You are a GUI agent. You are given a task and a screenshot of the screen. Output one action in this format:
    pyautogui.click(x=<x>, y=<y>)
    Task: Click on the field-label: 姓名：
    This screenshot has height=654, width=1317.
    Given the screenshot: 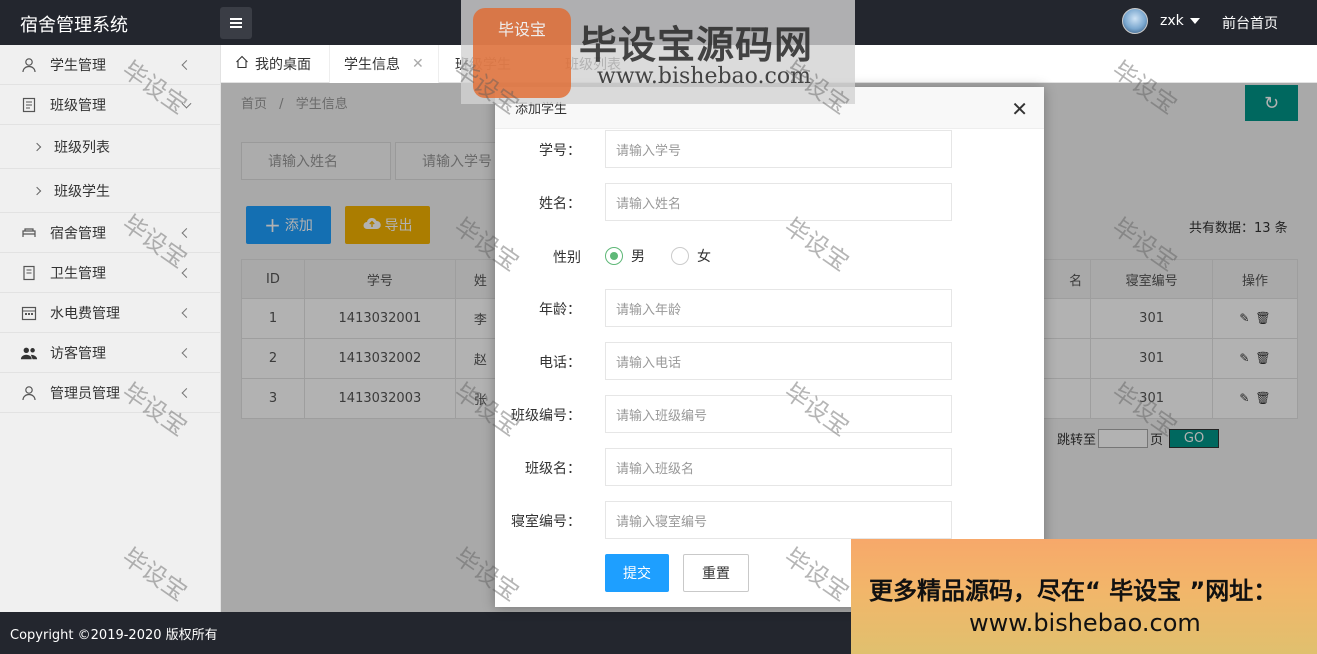 What is the action you would take?
    pyautogui.click(x=560, y=204)
    